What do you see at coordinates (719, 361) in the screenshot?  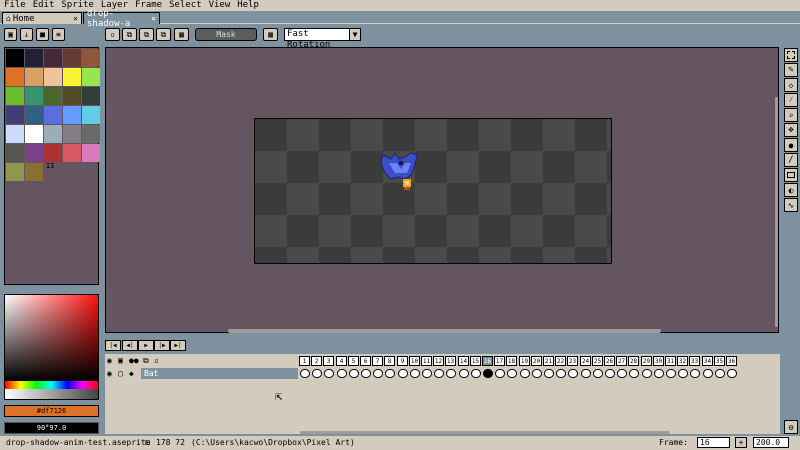 I see `frame-header: 35` at bounding box center [719, 361].